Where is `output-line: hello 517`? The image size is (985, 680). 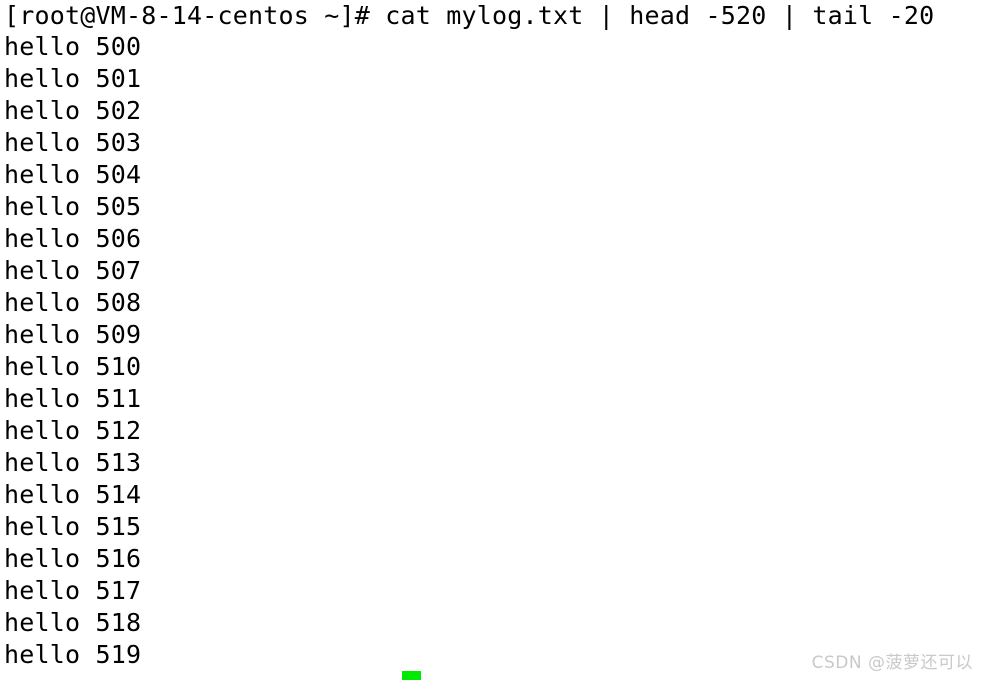
output-line: hello 517 is located at coordinates (73, 590).